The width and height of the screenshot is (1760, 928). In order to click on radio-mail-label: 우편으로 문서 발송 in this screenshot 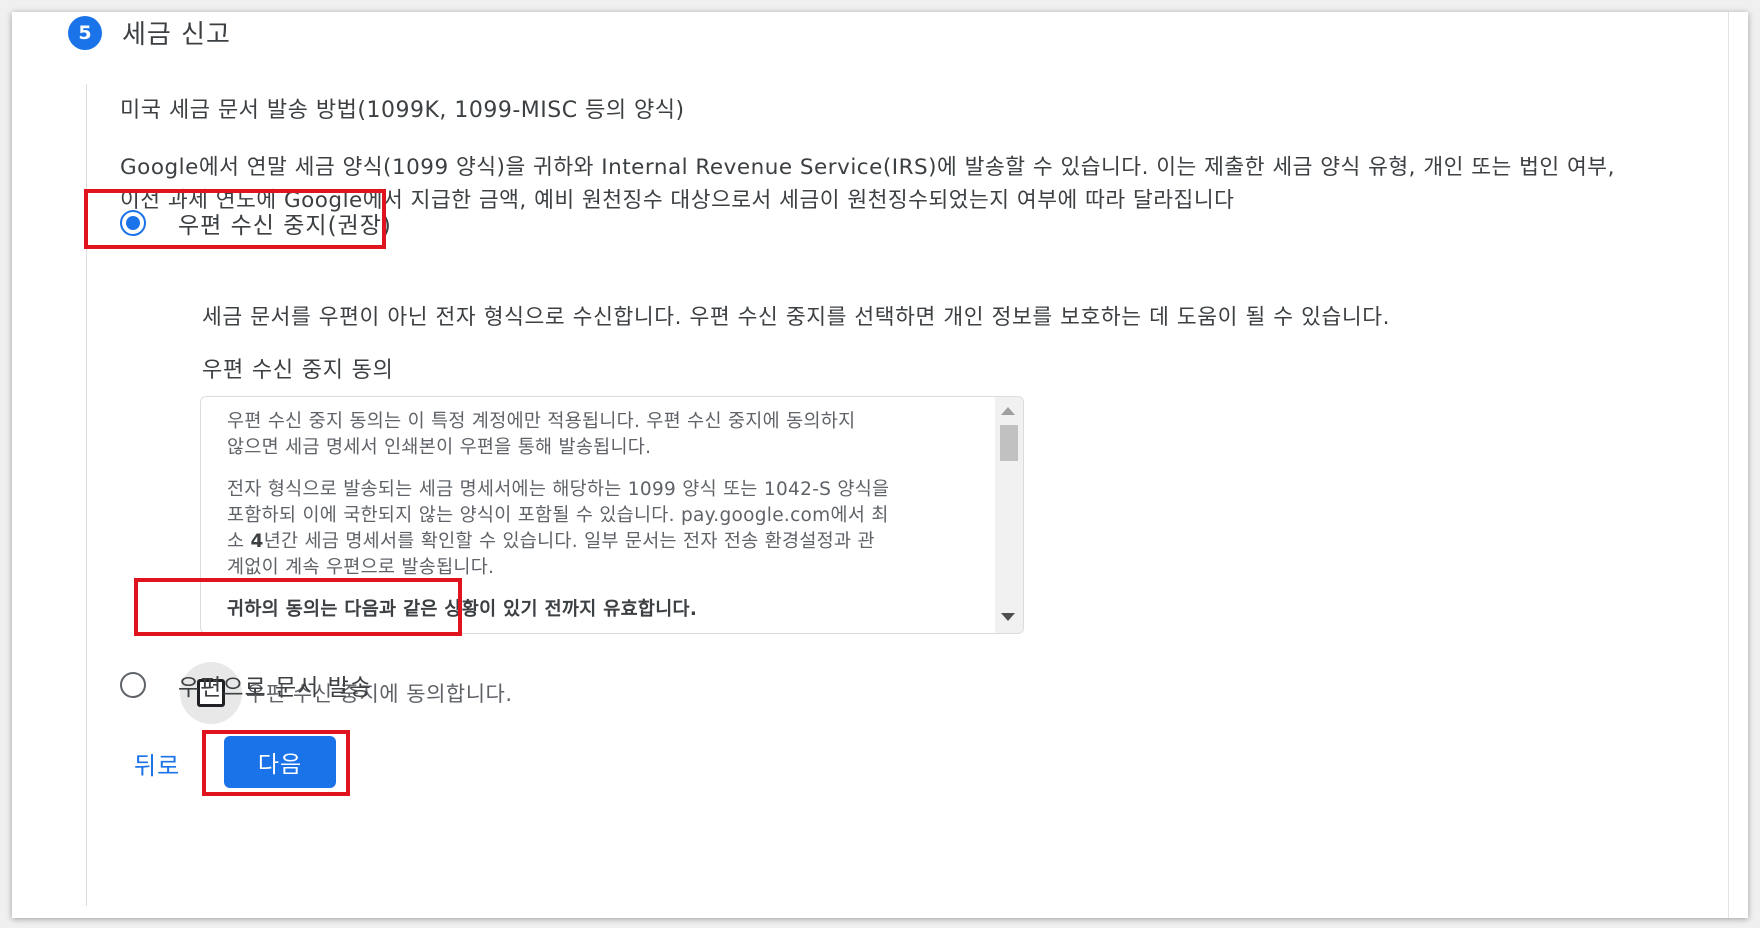, I will do `click(275, 688)`.